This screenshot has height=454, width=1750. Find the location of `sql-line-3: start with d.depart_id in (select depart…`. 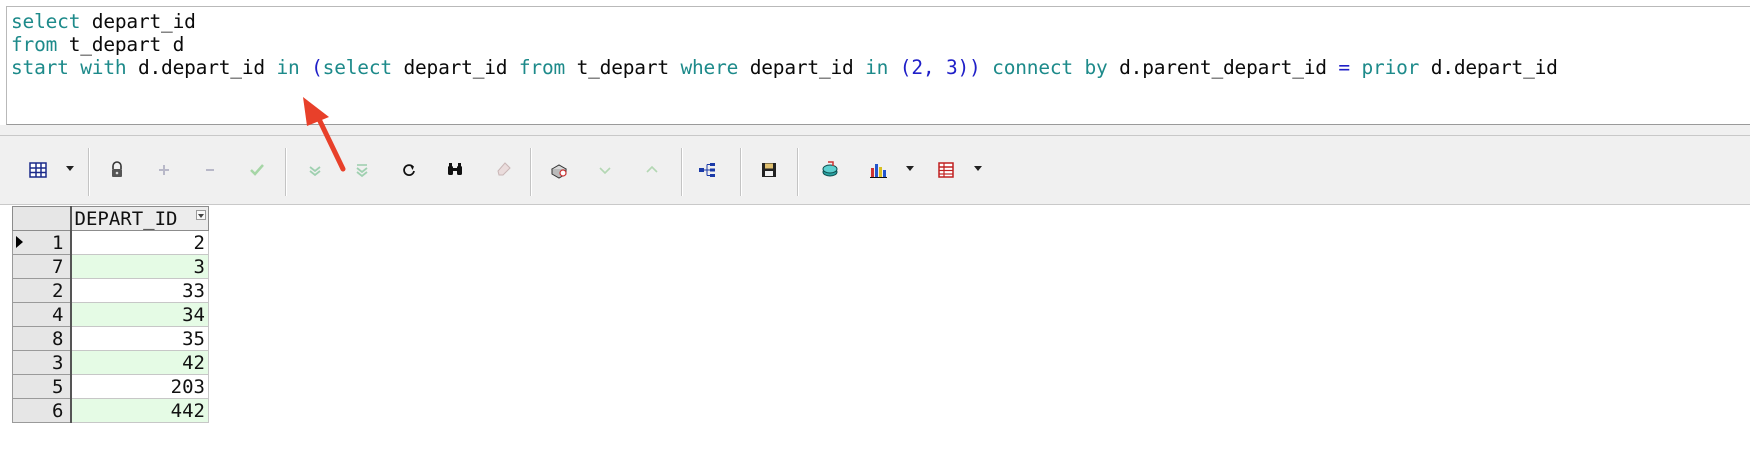

sql-line-3: start with d.depart_id in (select depart… is located at coordinates (784, 68).